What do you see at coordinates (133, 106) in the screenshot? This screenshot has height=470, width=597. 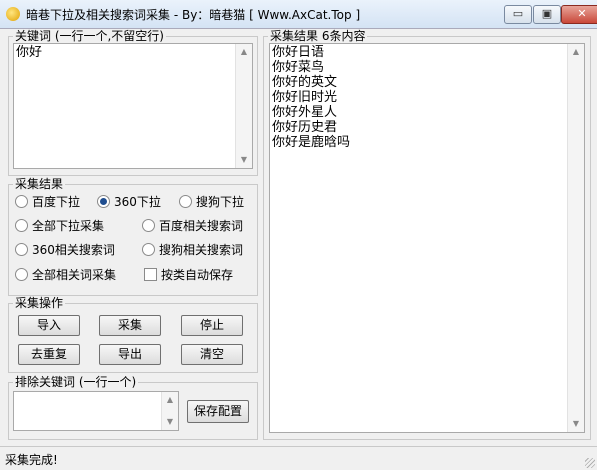 I see `keywords-input: 你好 ▲ ▼` at bounding box center [133, 106].